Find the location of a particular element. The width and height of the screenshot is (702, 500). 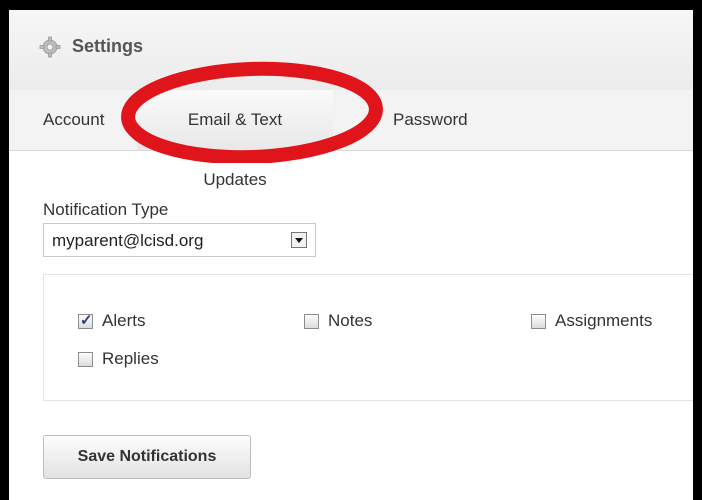

save-notifications-button: Save Notifications is located at coordinates (147, 457).